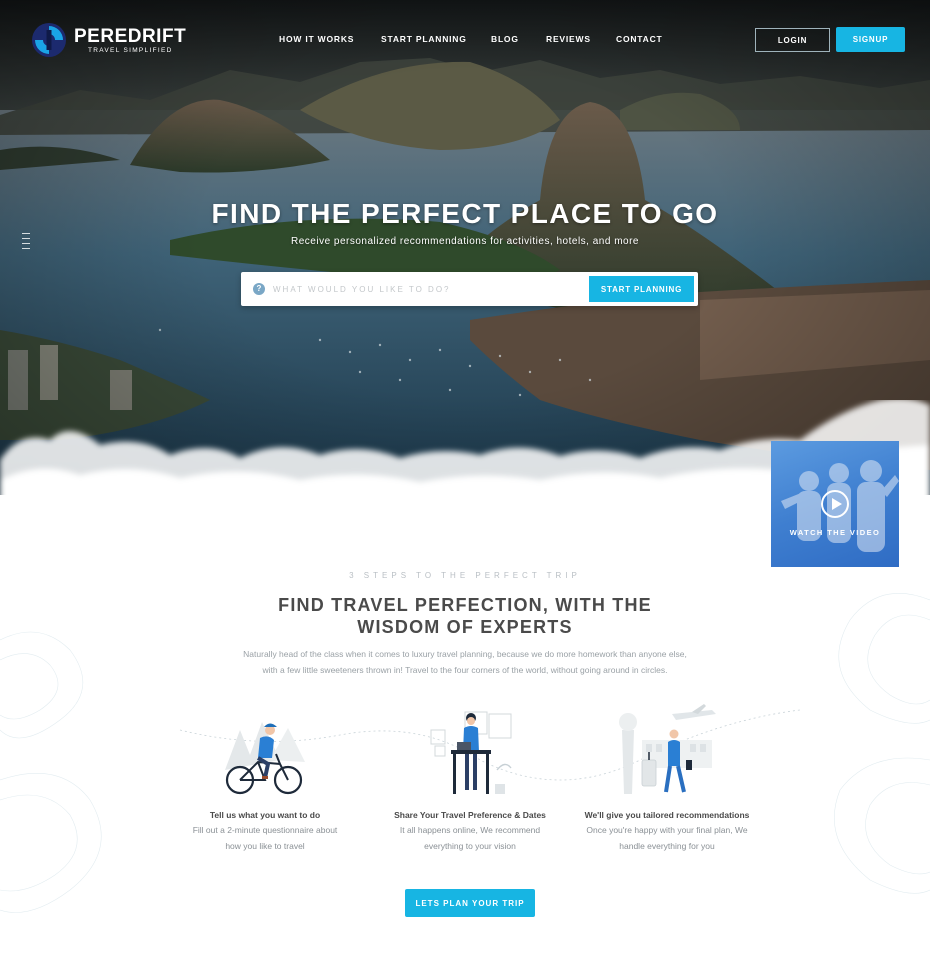 This screenshot has width=930, height=958. What do you see at coordinates (639, 39) in the screenshot?
I see `nav-contact: CONTACT` at bounding box center [639, 39].